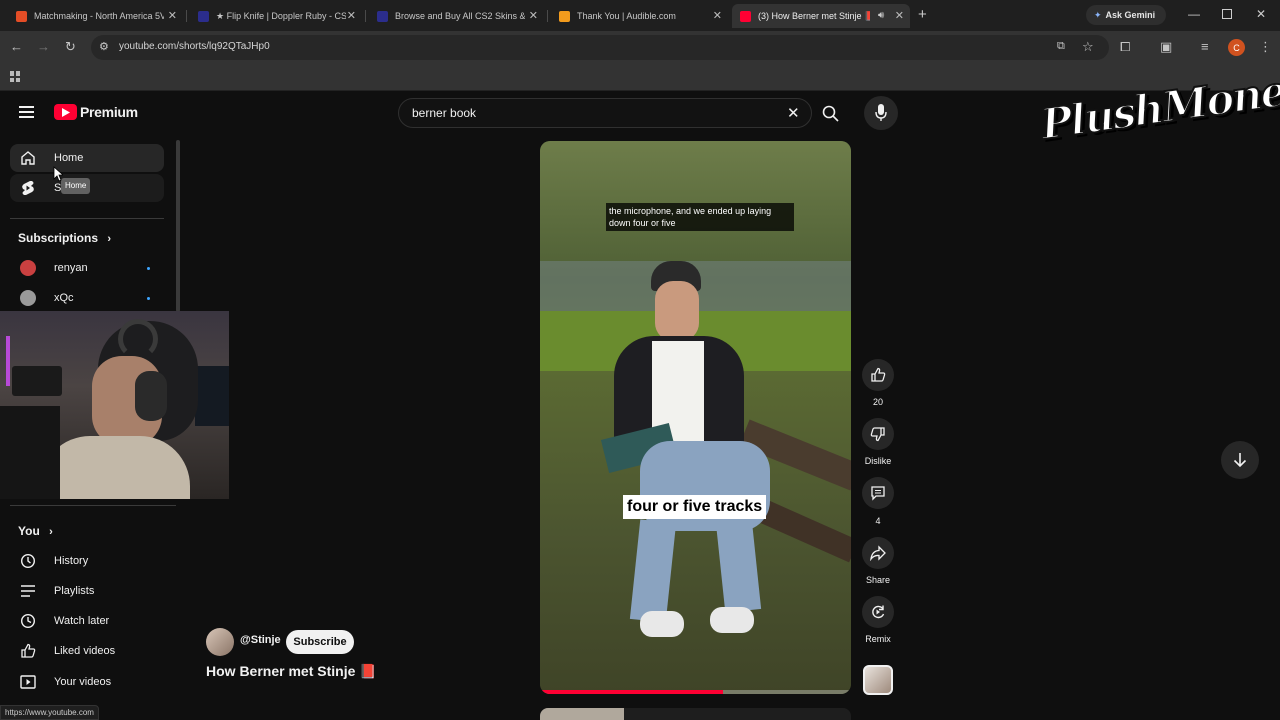  I want to click on subscriptions-title: Subscriptions, so click(58, 238).